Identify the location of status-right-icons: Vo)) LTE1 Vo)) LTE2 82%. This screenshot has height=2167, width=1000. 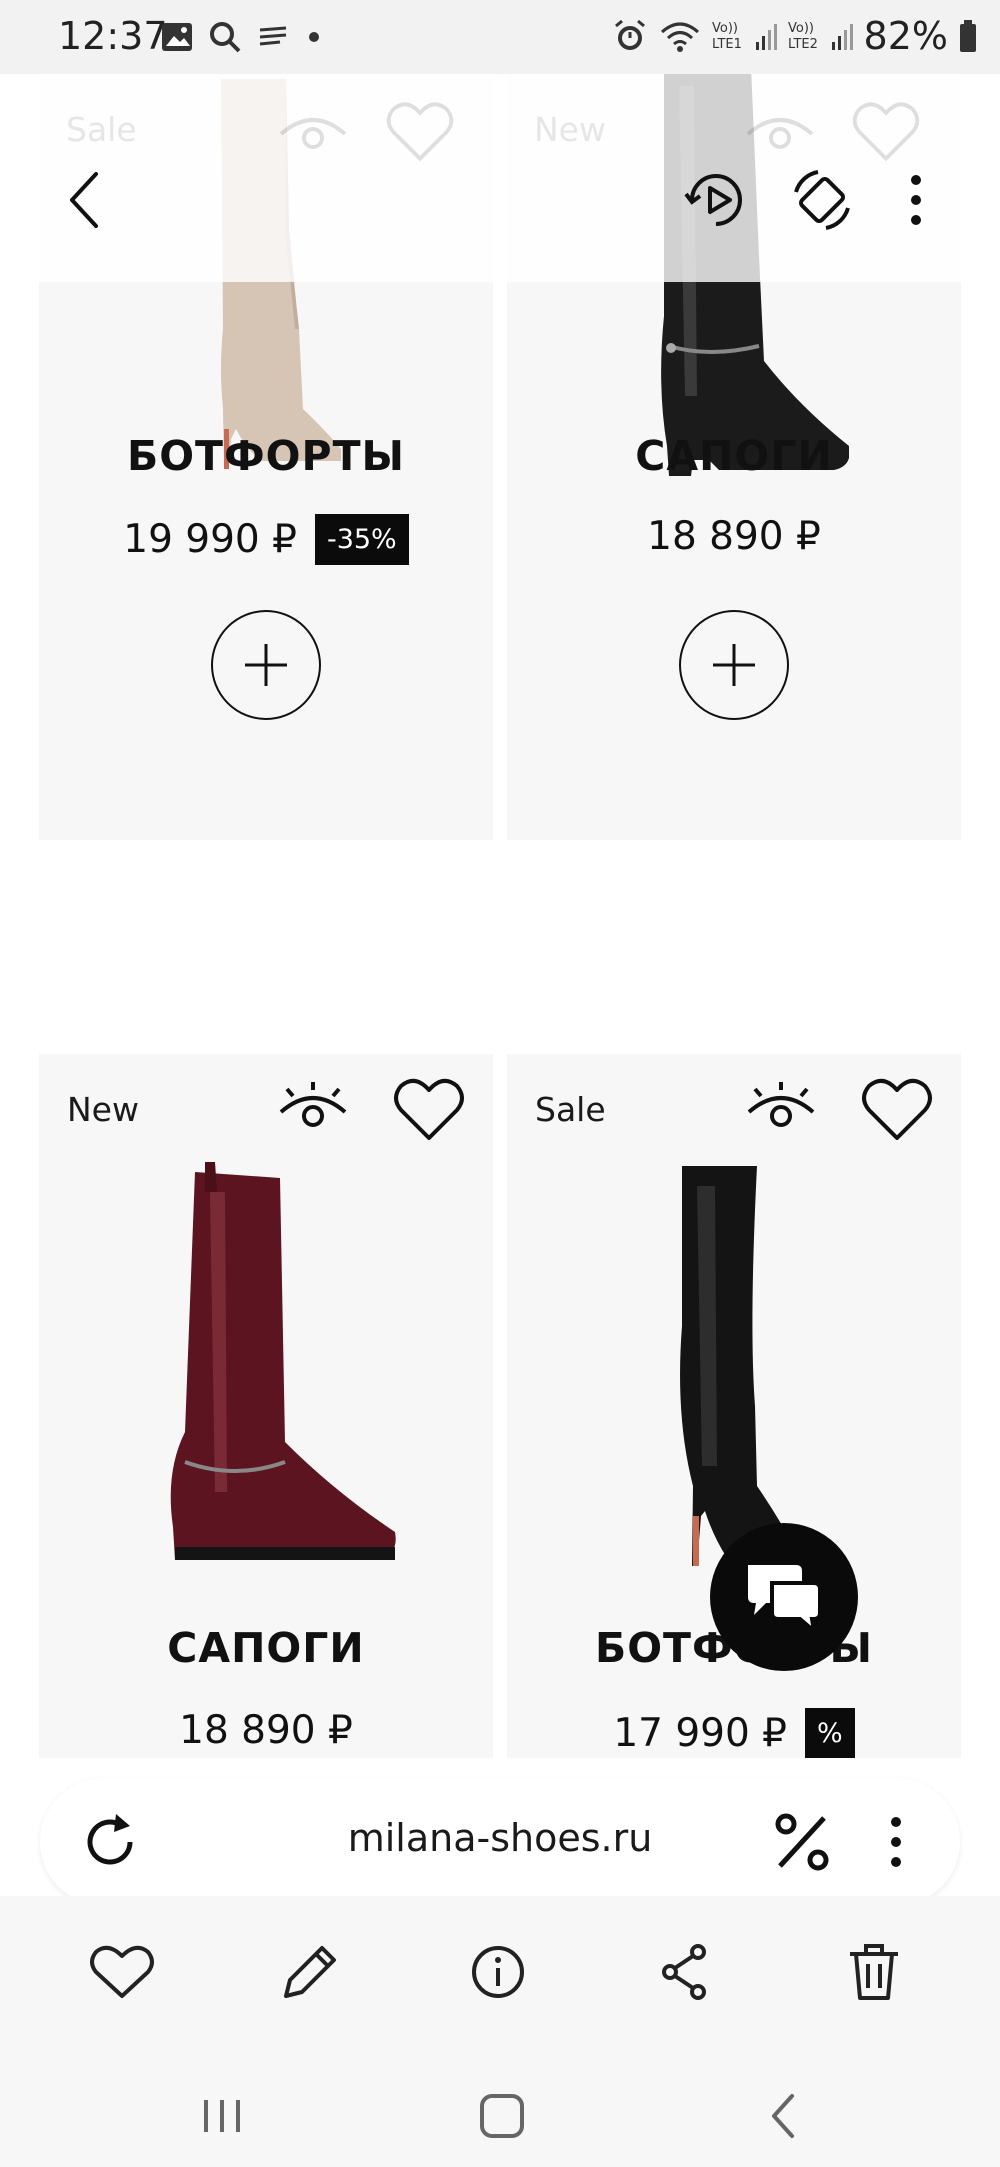
(795, 36).